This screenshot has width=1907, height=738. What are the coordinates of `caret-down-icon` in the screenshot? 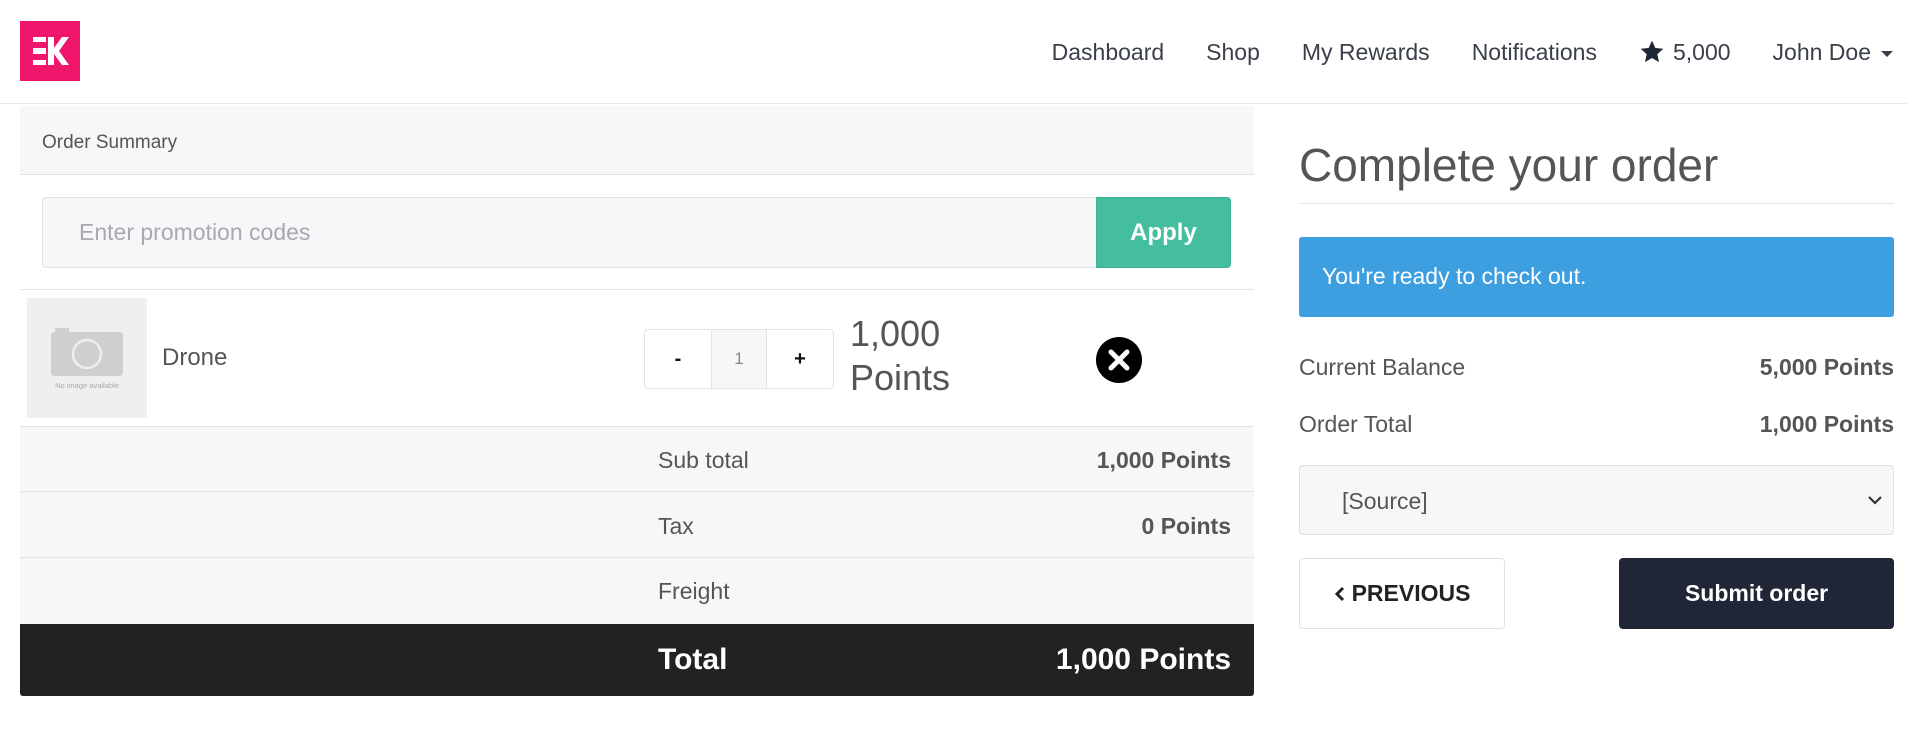 It's located at (1887, 53).